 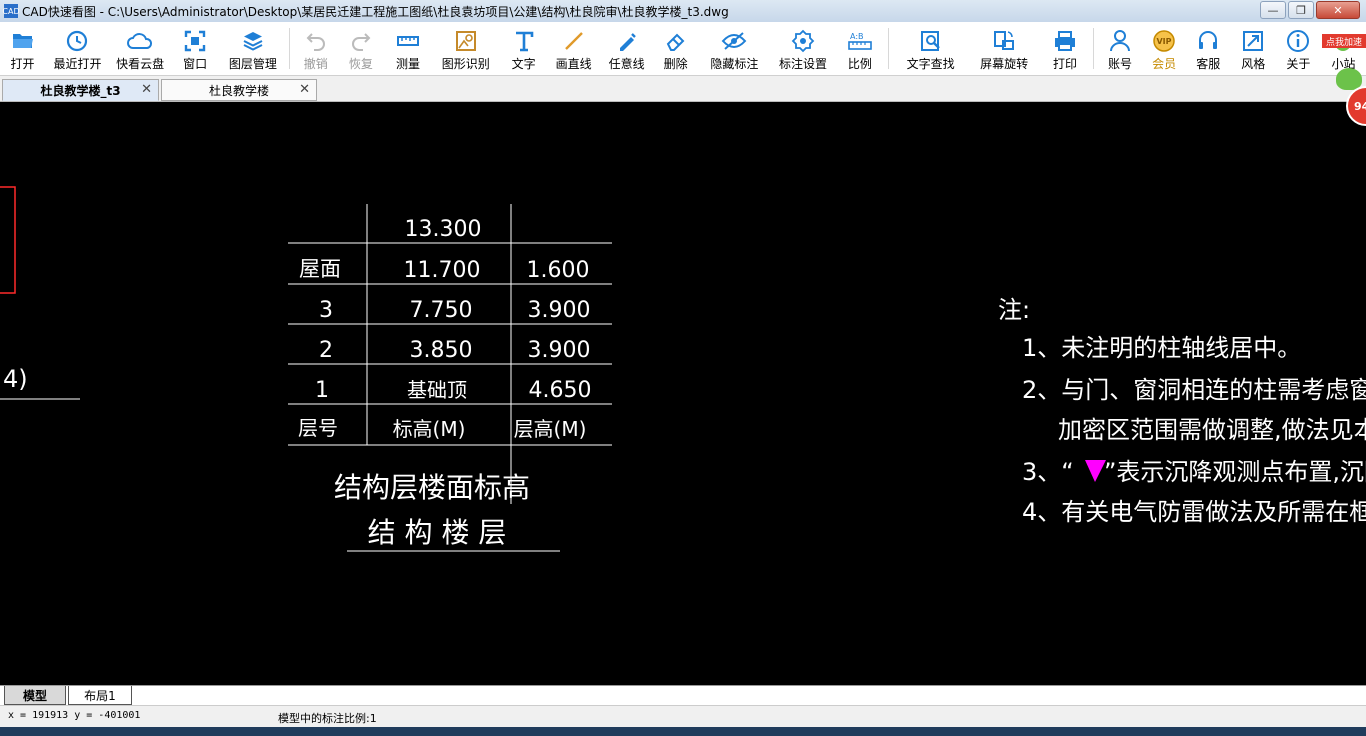 I want to click on toolbar-label: 快看云盘, so click(x=140, y=64).